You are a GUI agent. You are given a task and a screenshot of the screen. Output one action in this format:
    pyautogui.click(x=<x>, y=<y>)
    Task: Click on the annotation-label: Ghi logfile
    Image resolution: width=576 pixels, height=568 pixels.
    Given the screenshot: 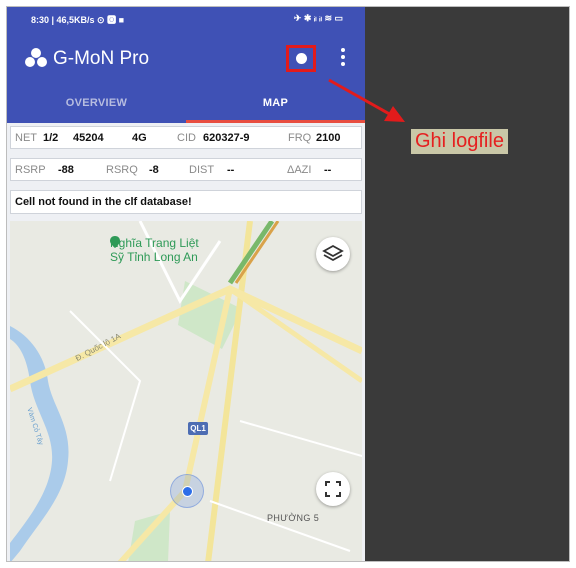 What is the action you would take?
    pyautogui.click(x=459, y=141)
    